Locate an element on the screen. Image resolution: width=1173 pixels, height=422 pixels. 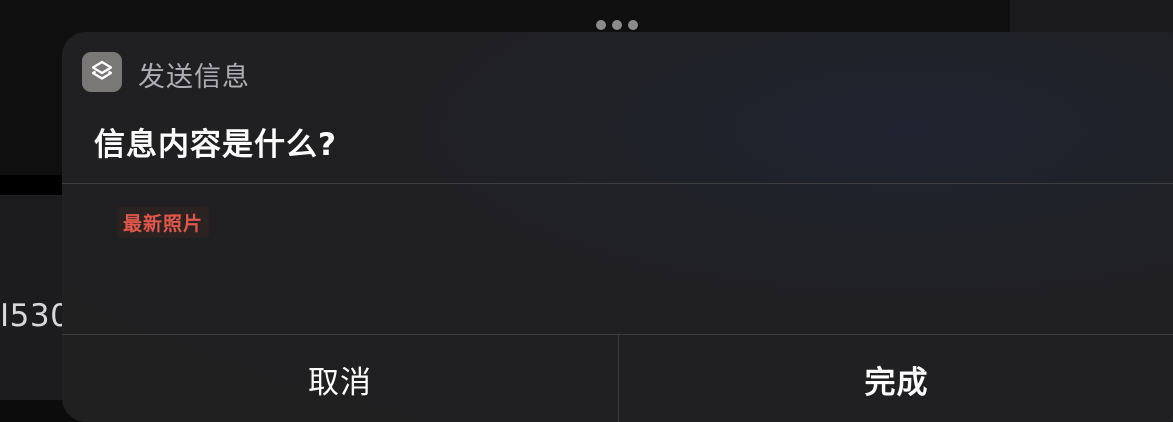
background-text-fragment: I530 is located at coordinates (35, 316).